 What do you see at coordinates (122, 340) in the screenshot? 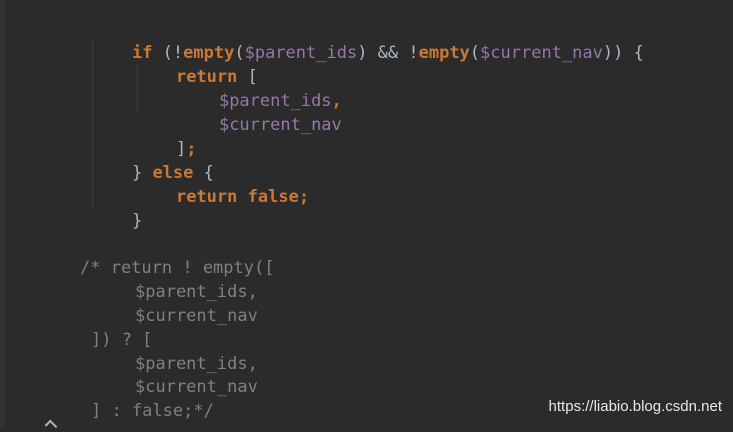
I see `comment-line: ]) ? [` at bounding box center [122, 340].